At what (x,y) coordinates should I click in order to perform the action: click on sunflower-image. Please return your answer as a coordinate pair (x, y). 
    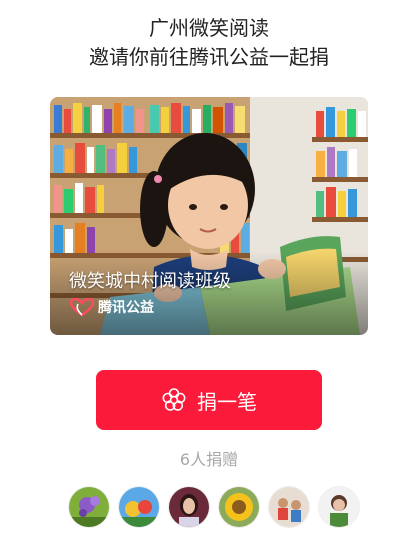
    Looking at the image, I should click on (239, 507).